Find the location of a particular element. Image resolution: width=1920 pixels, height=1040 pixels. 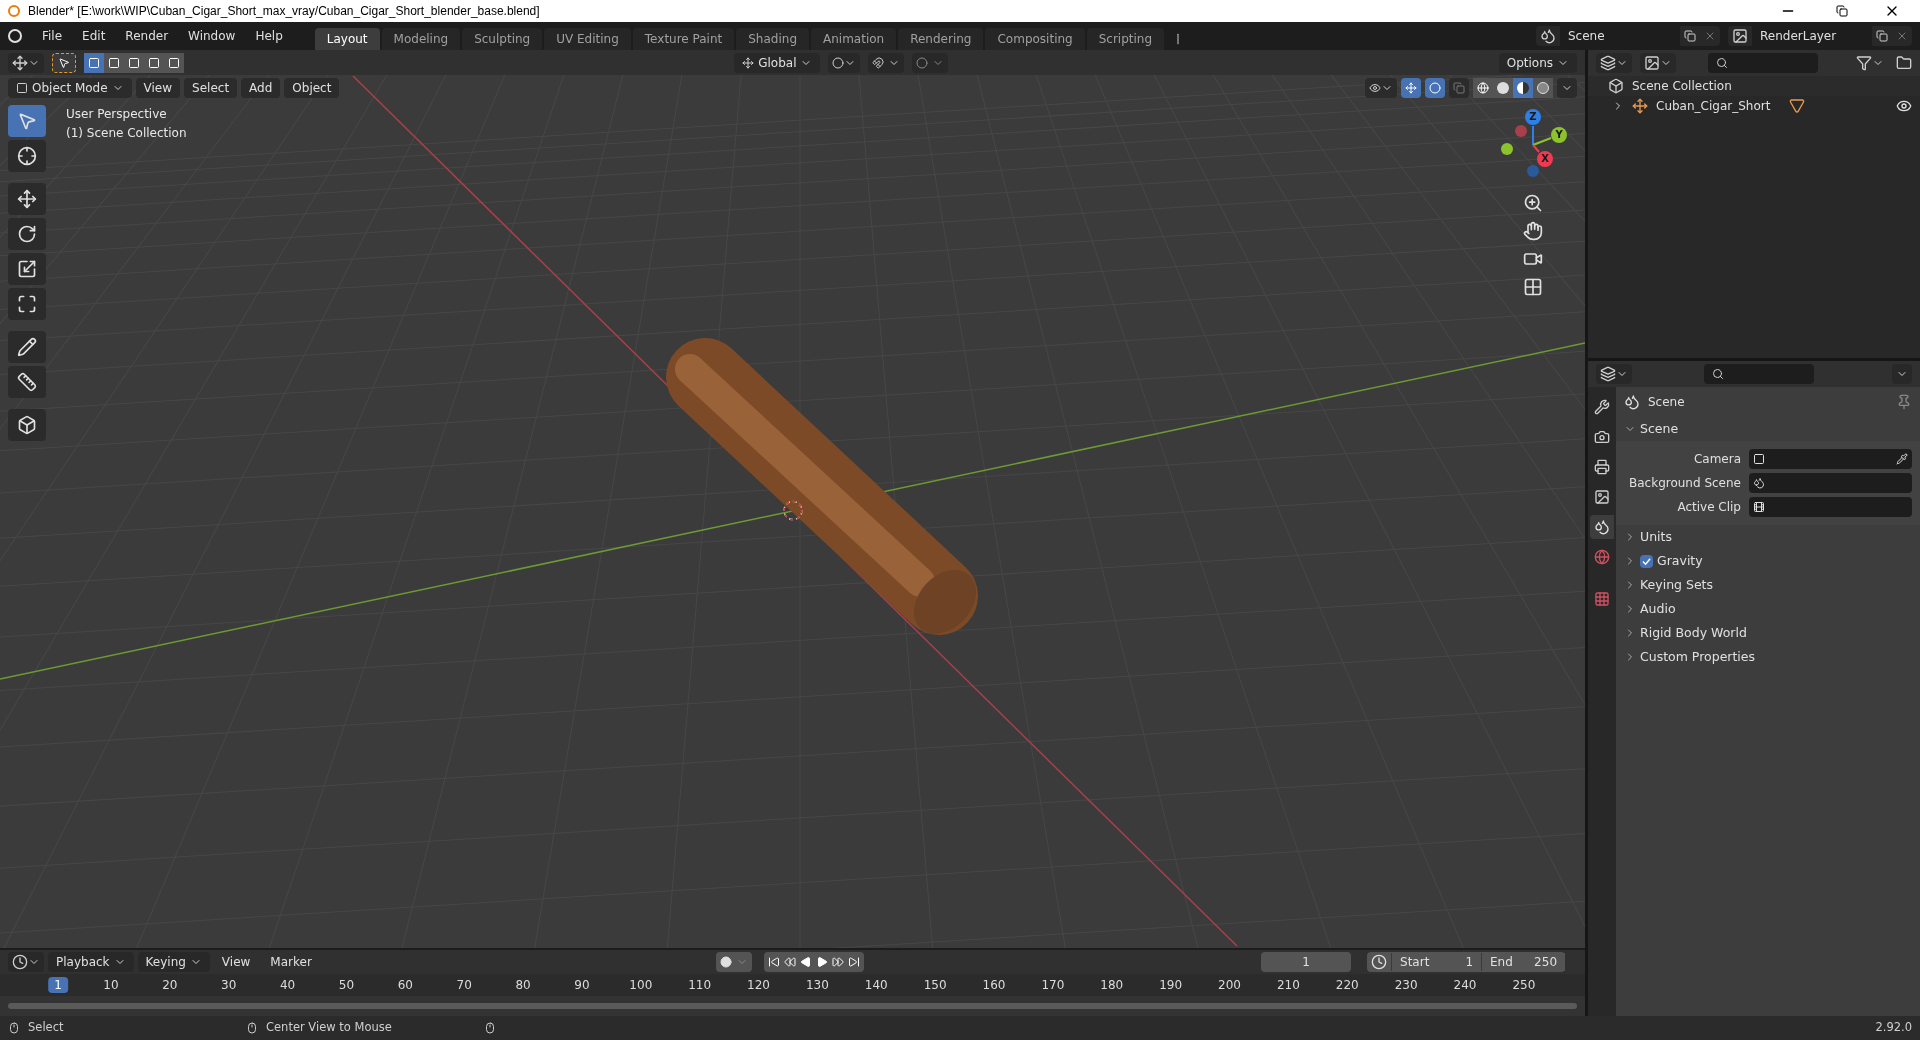

main-menu-item: Edit is located at coordinates (94, 36).